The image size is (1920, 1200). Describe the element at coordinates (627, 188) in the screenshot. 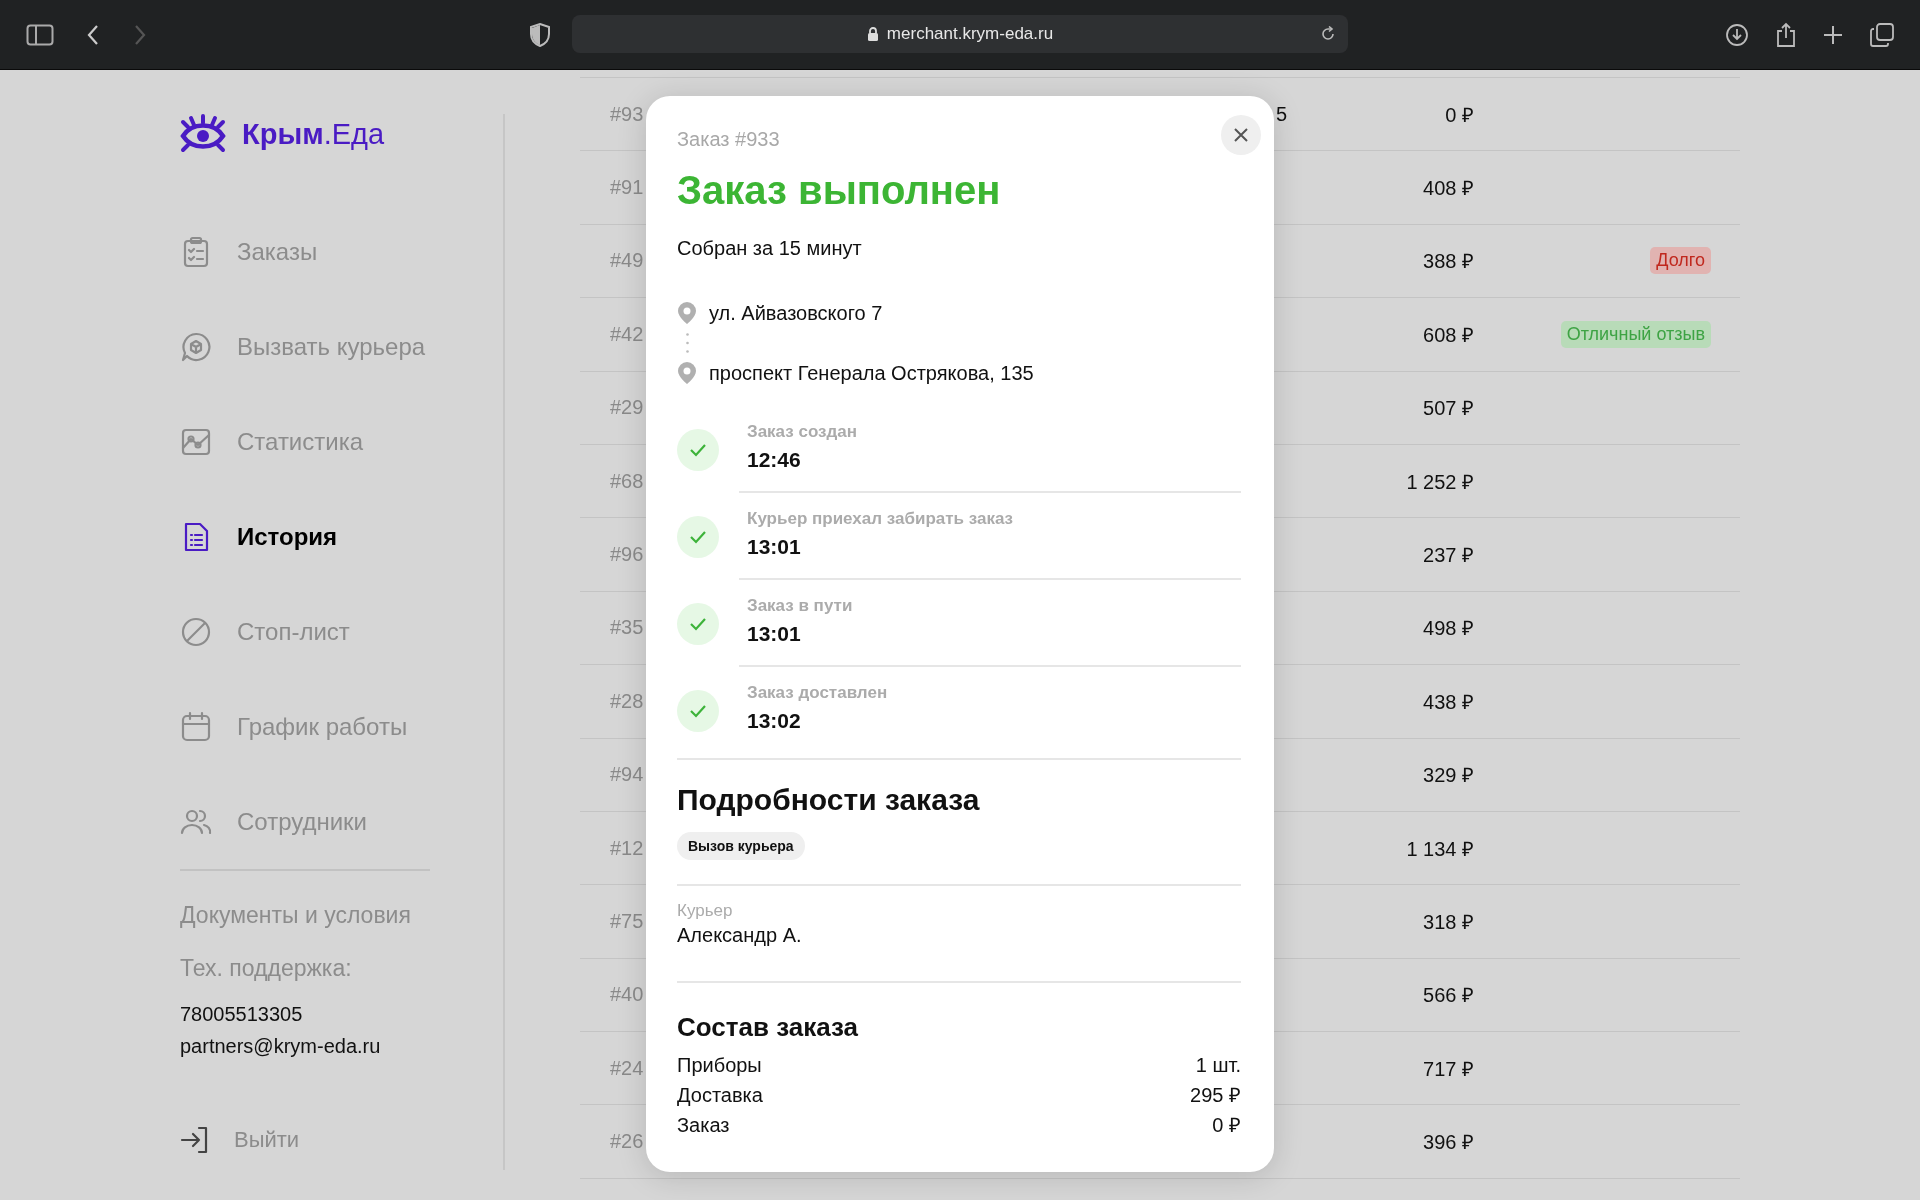

I see `order-number: #91` at that location.